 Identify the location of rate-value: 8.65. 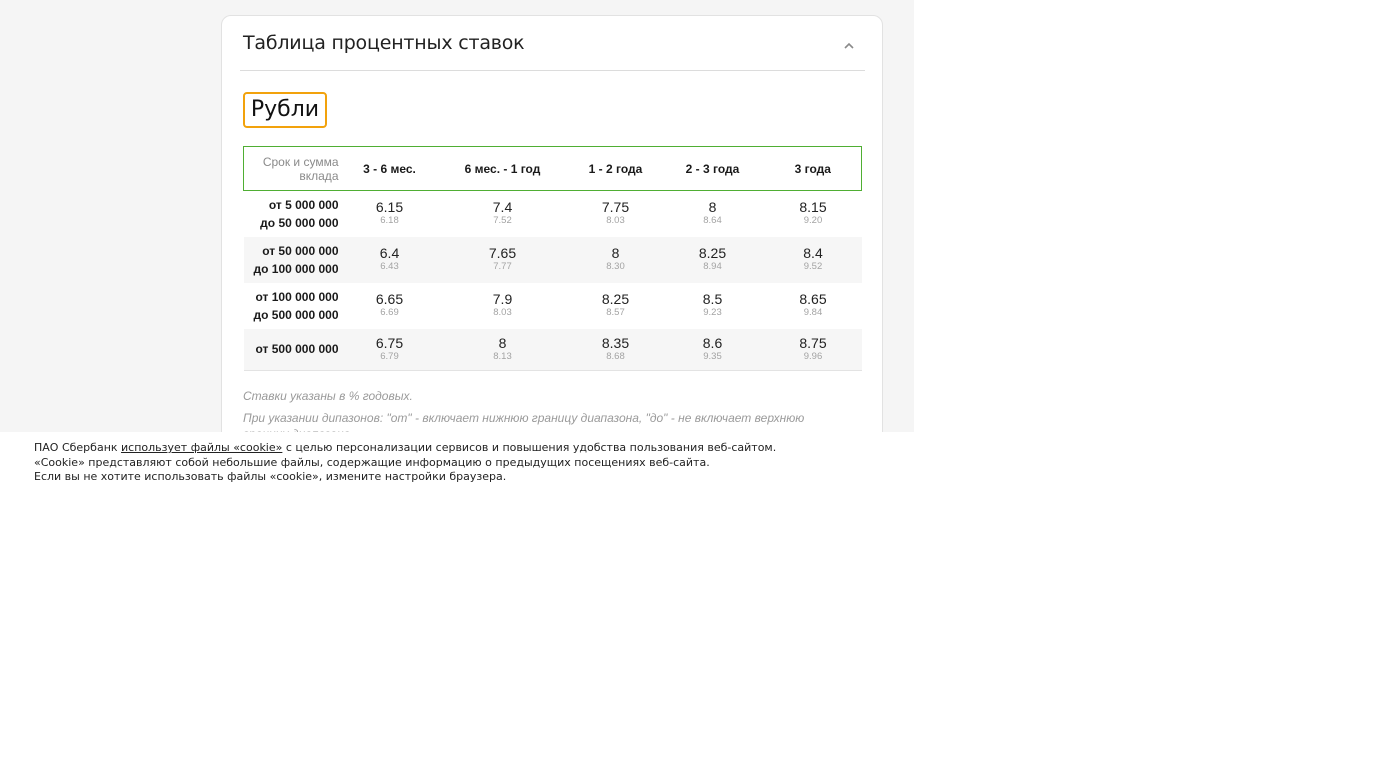
(813, 299).